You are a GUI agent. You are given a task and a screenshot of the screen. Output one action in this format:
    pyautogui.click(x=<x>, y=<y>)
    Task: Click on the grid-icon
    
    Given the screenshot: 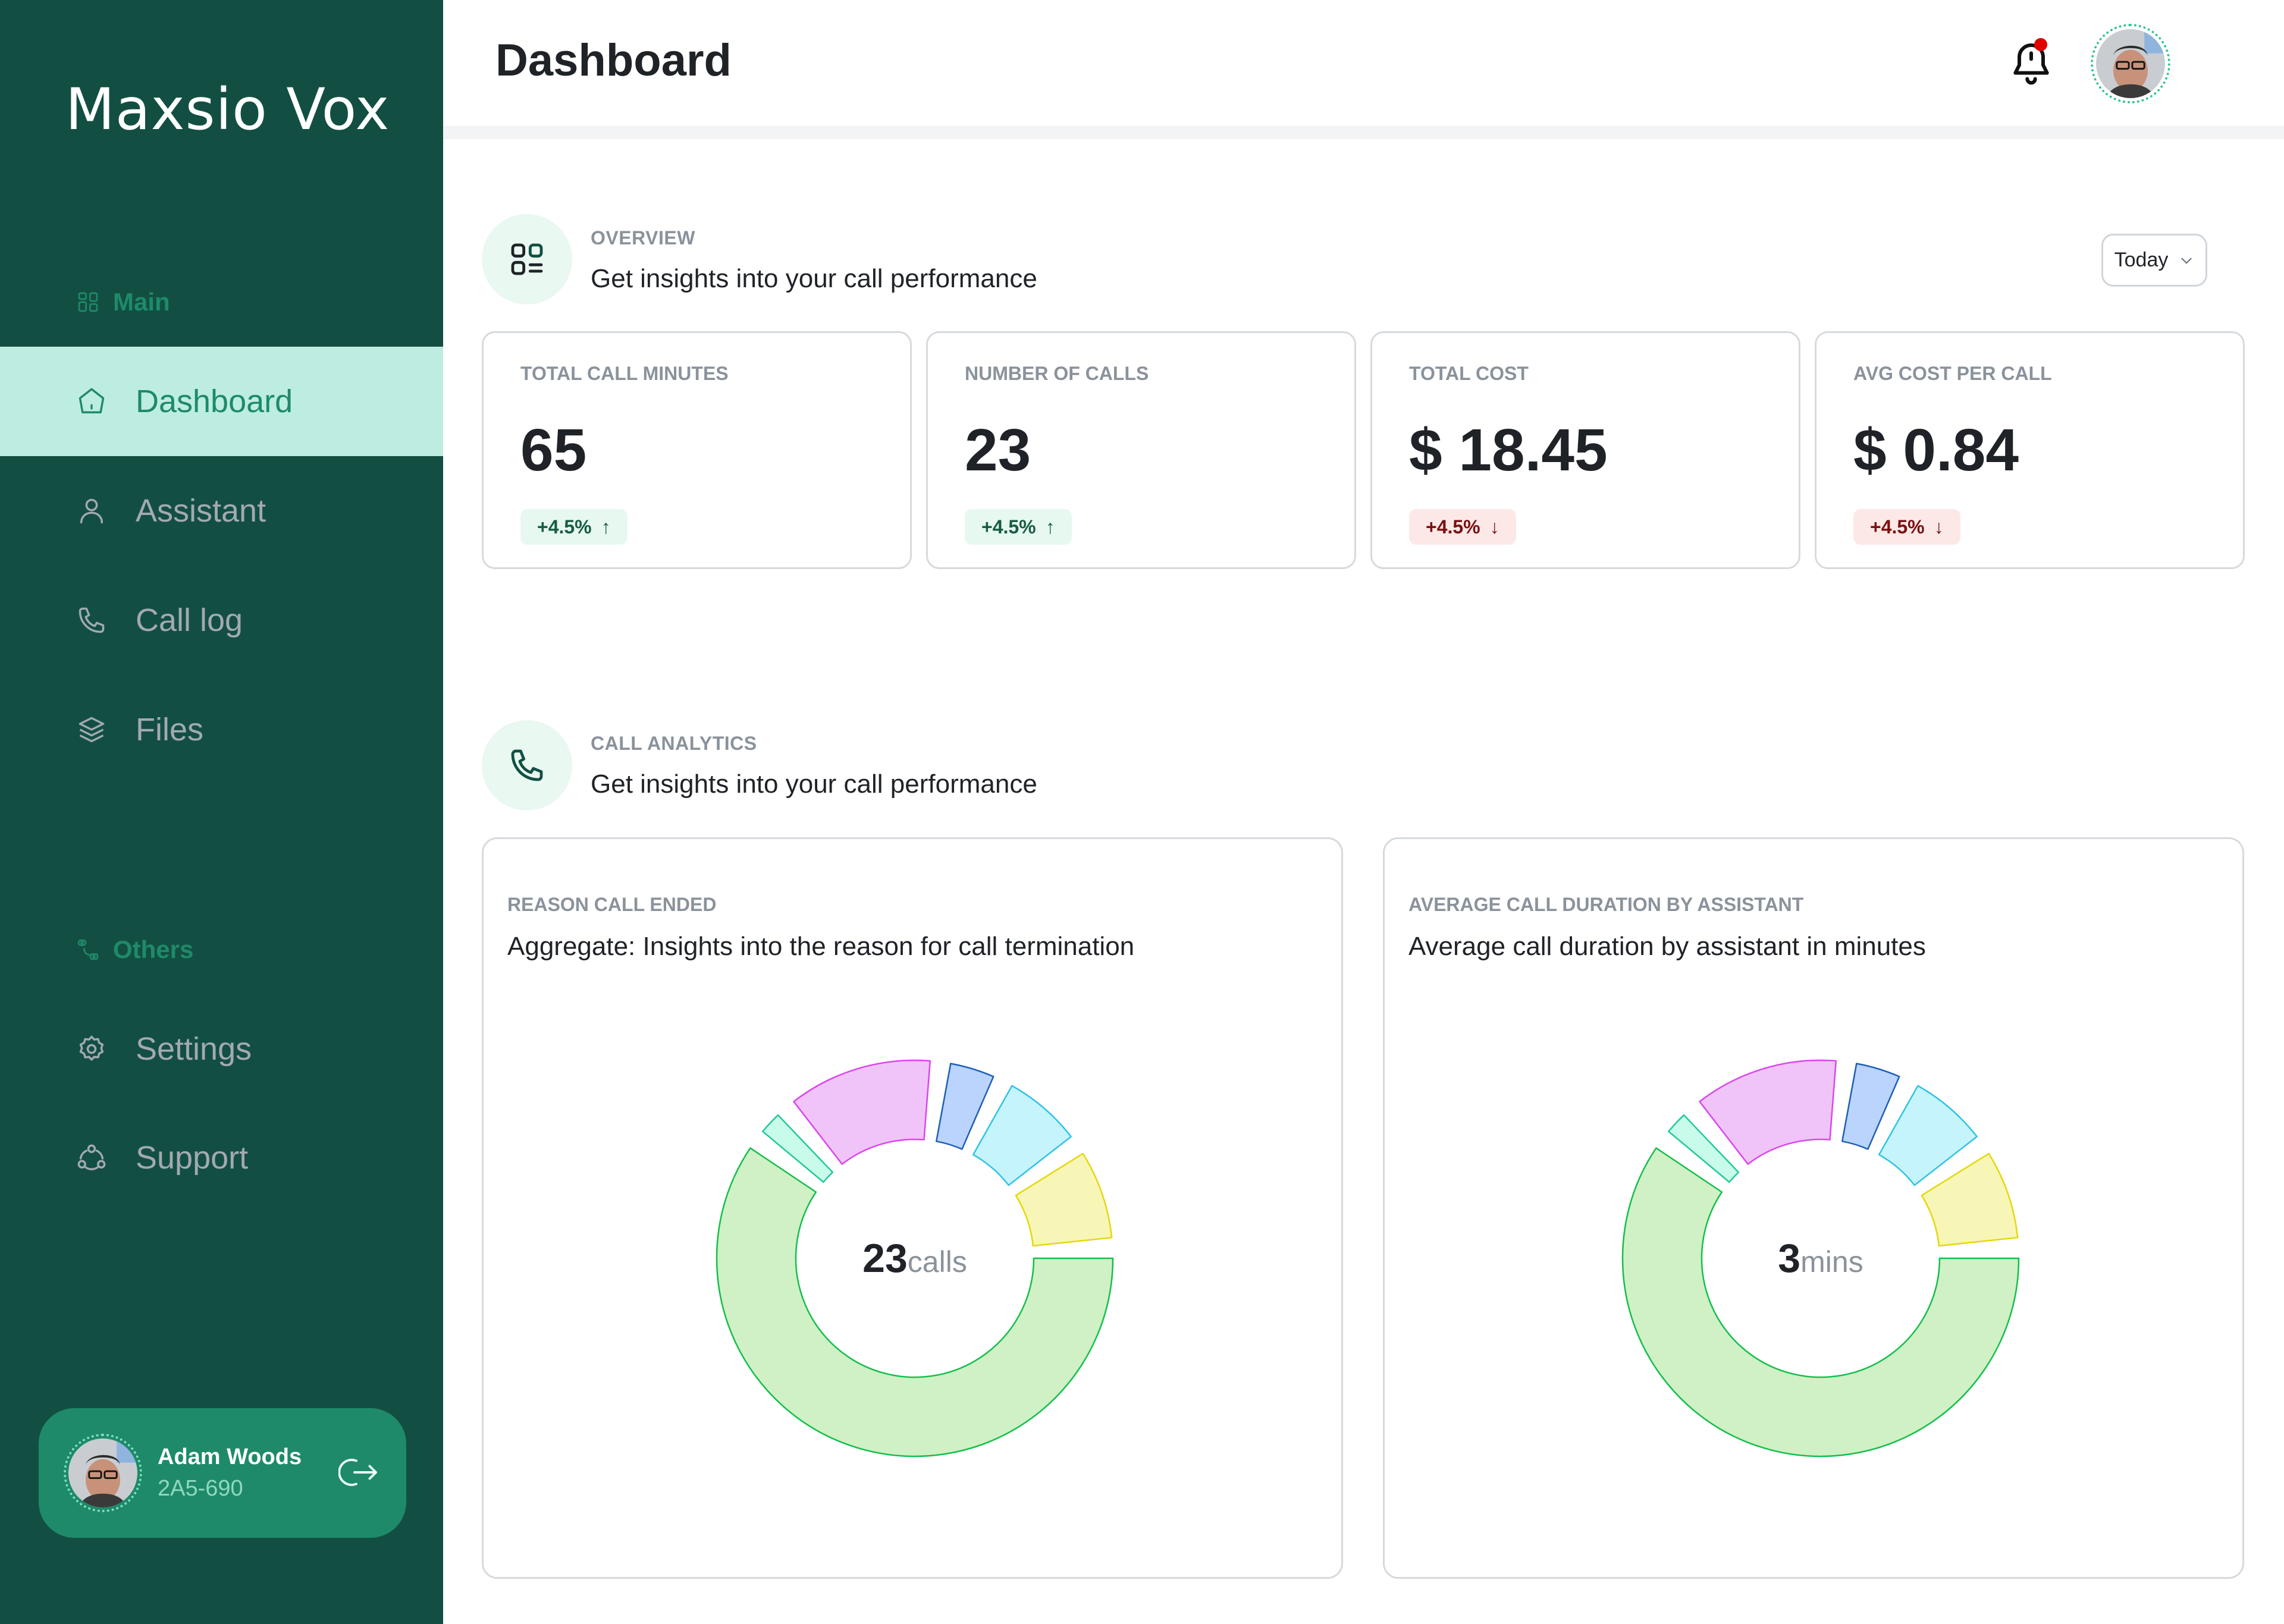 What is the action you would take?
    pyautogui.click(x=88, y=302)
    